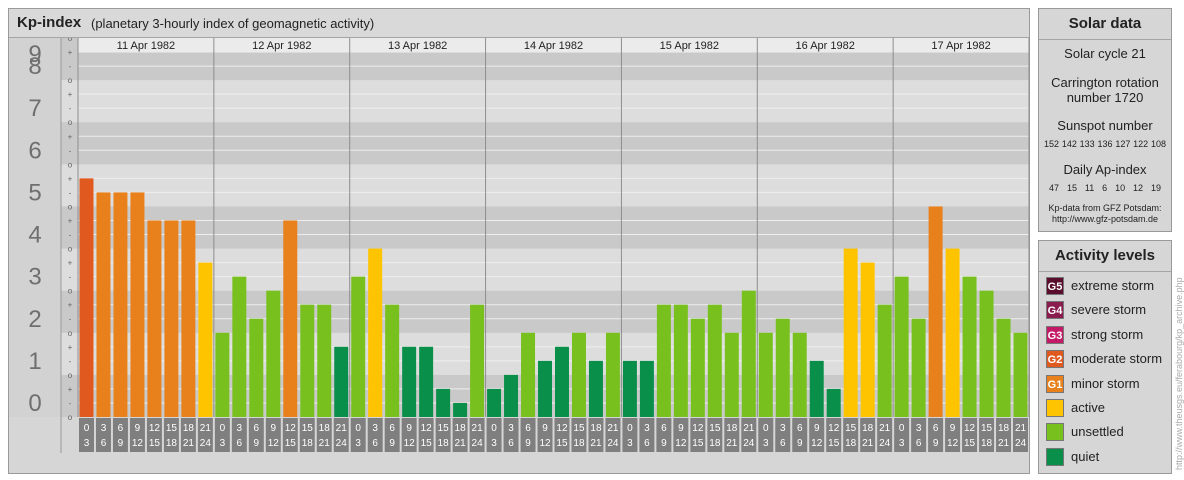 The image size is (1184, 480). Describe the element at coordinates (1105, 125) in the screenshot. I see `sunspot-label: Sunspot number` at that location.